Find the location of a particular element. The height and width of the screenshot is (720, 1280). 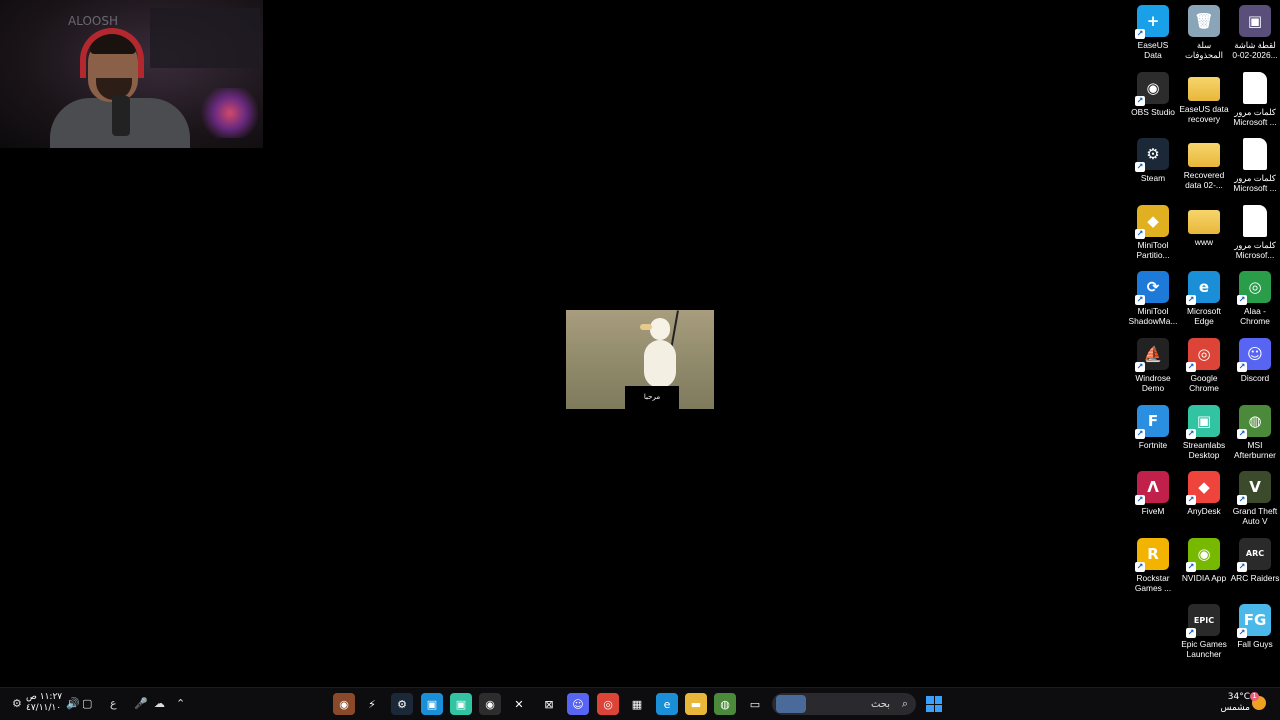

desktop-icon: ◉OBS Studio is located at coordinates (1153, 98).